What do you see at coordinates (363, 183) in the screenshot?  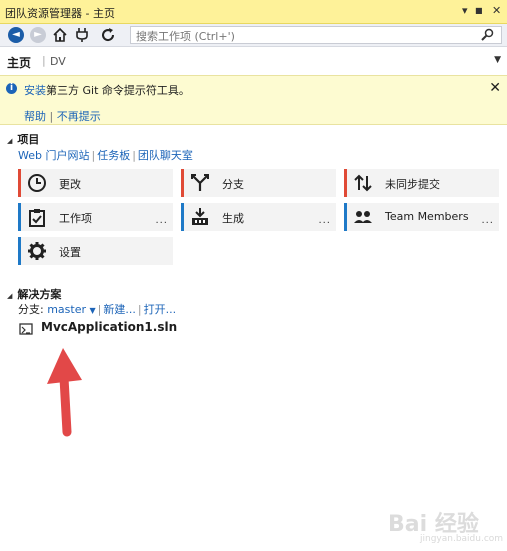 I see `sync-arrows-icon` at bounding box center [363, 183].